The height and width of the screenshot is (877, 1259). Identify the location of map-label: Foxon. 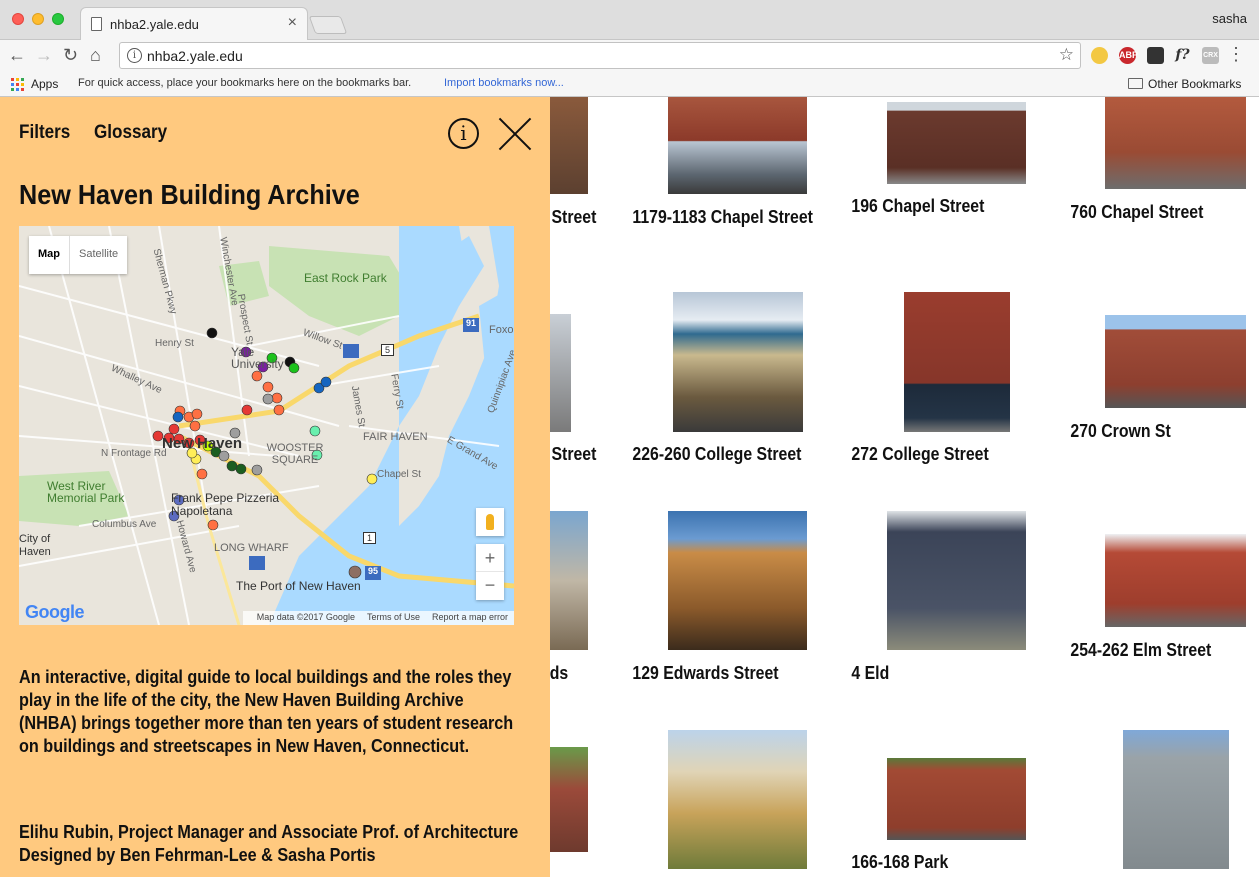
(501, 330).